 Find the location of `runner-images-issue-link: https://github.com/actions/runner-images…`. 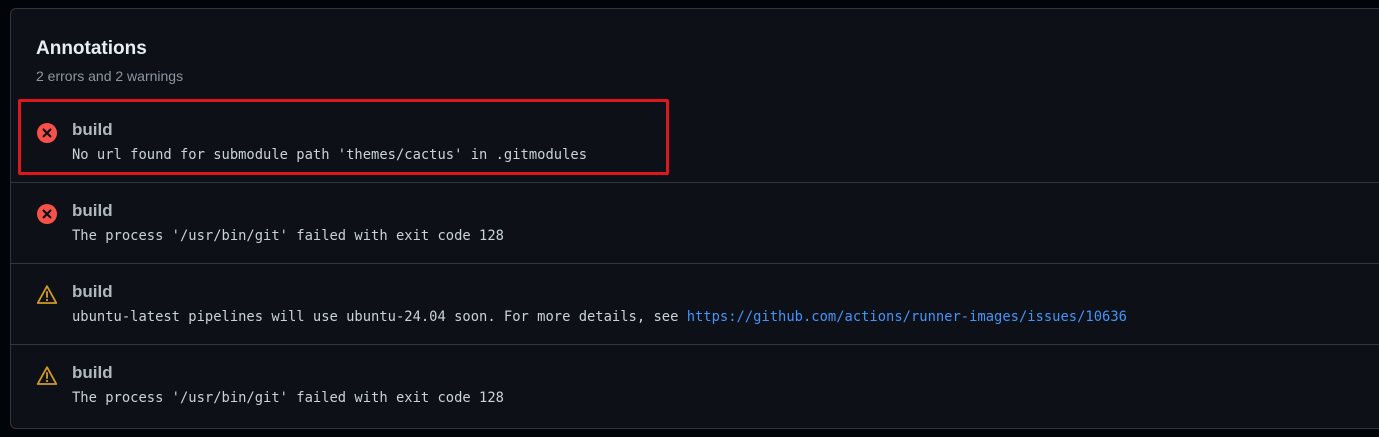

runner-images-issue-link: https://github.com/actions/runner-images… is located at coordinates (907, 317).